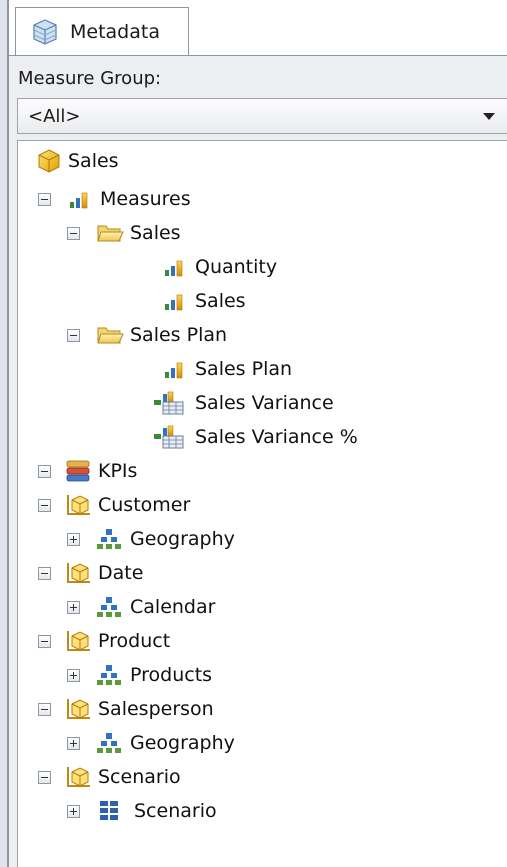 This screenshot has height=867, width=507. What do you see at coordinates (4, 433) in the screenshot?
I see `window-frame` at bounding box center [4, 433].